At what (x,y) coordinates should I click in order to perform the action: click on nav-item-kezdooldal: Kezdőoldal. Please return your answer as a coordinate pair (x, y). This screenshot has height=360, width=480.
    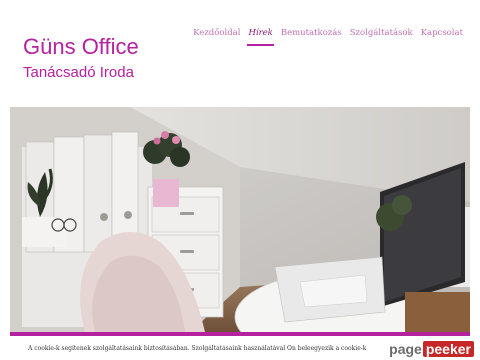
    Looking at the image, I should click on (216, 37).